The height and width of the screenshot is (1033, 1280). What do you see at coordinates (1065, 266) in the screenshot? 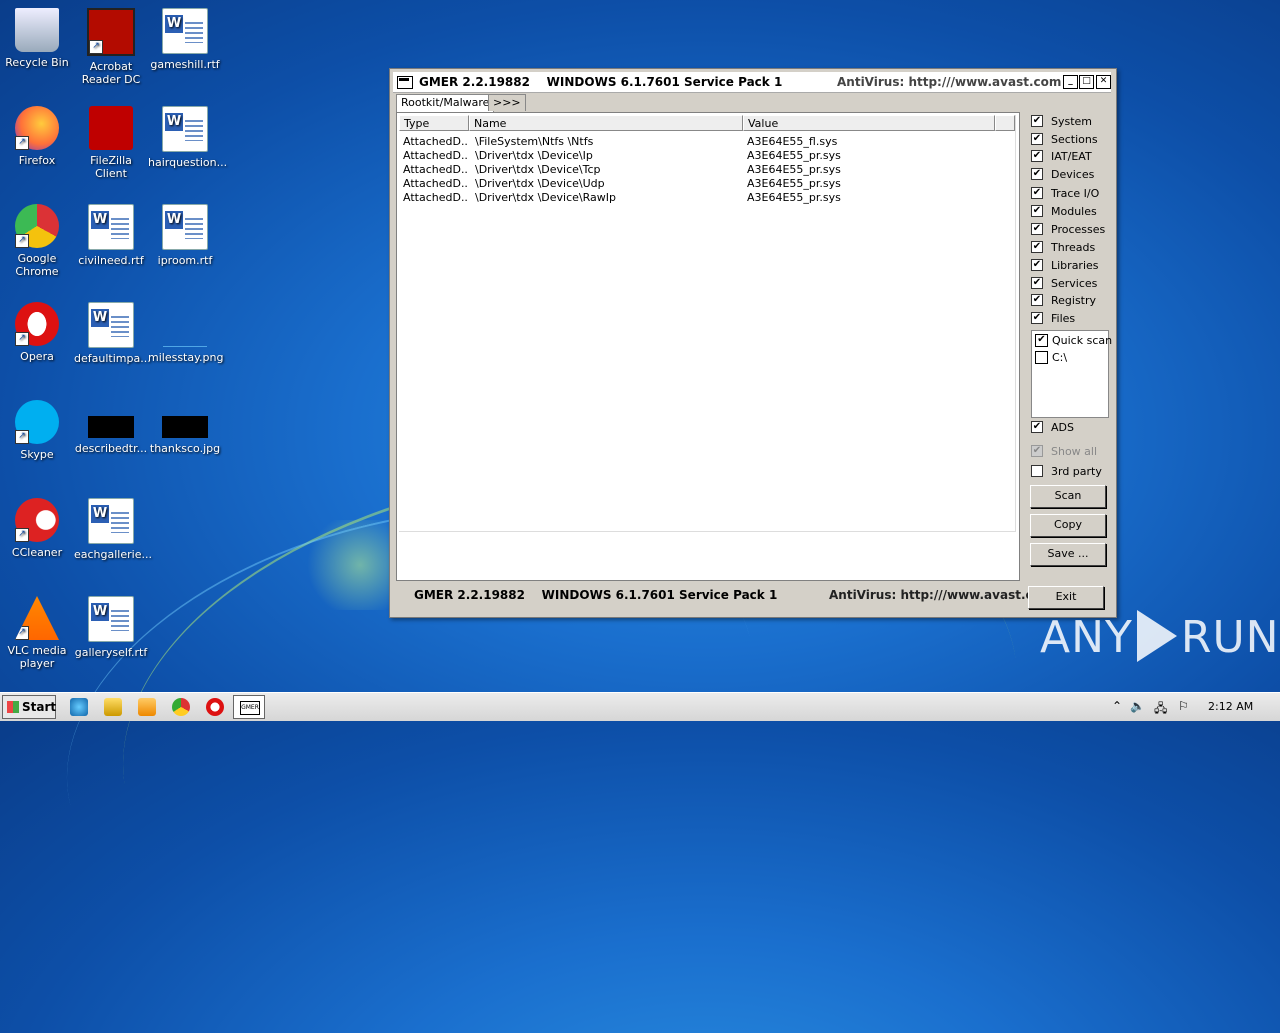
I see `option-libraries: ✔ Libraries` at bounding box center [1065, 266].